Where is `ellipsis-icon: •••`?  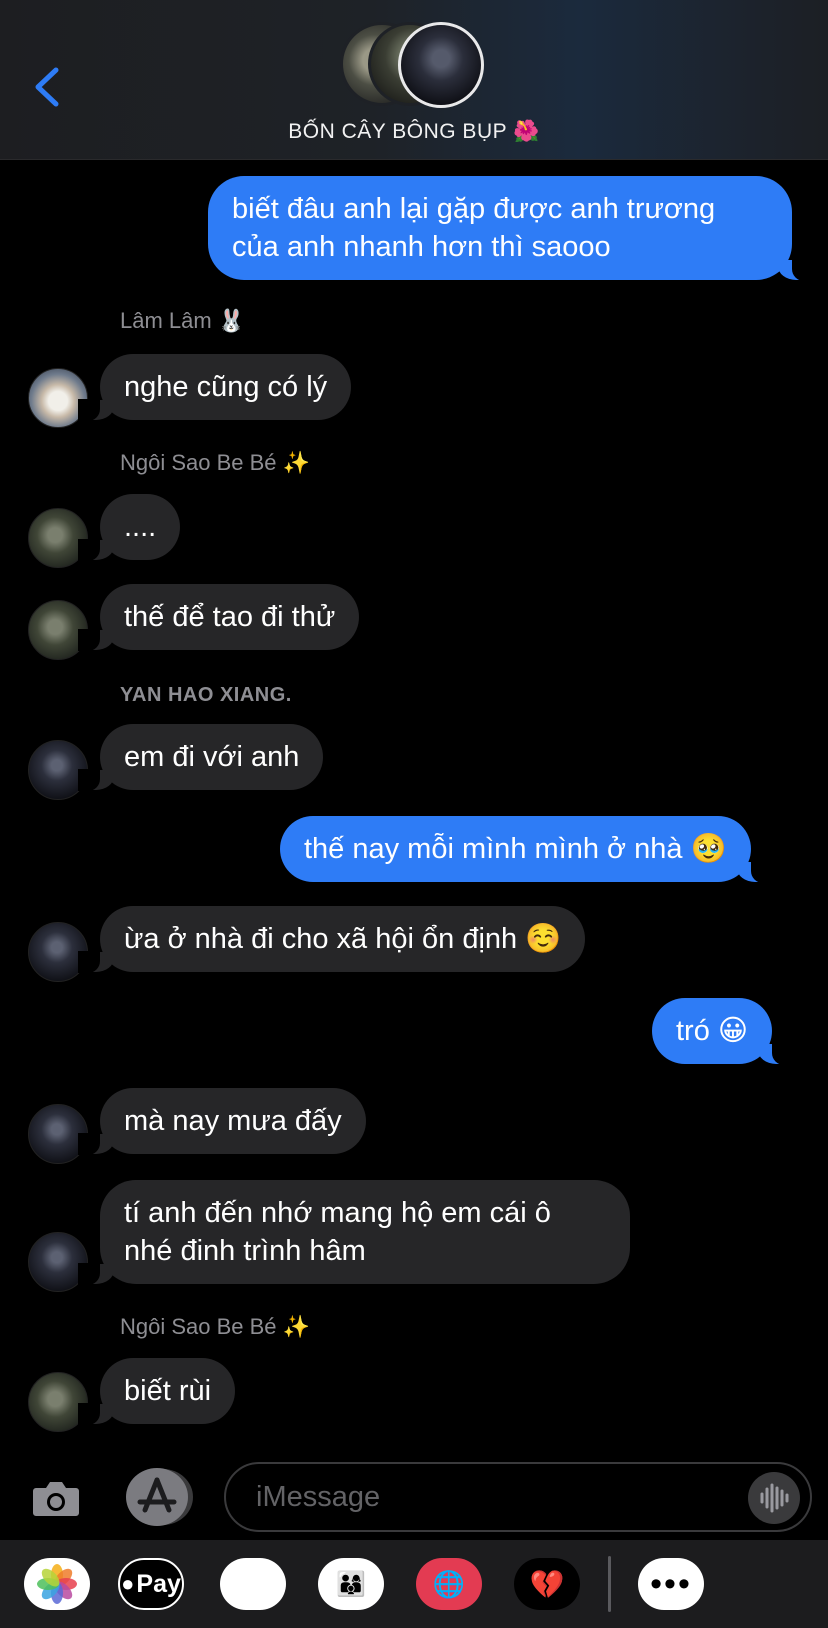 ellipsis-icon: ••• is located at coordinates (671, 1583).